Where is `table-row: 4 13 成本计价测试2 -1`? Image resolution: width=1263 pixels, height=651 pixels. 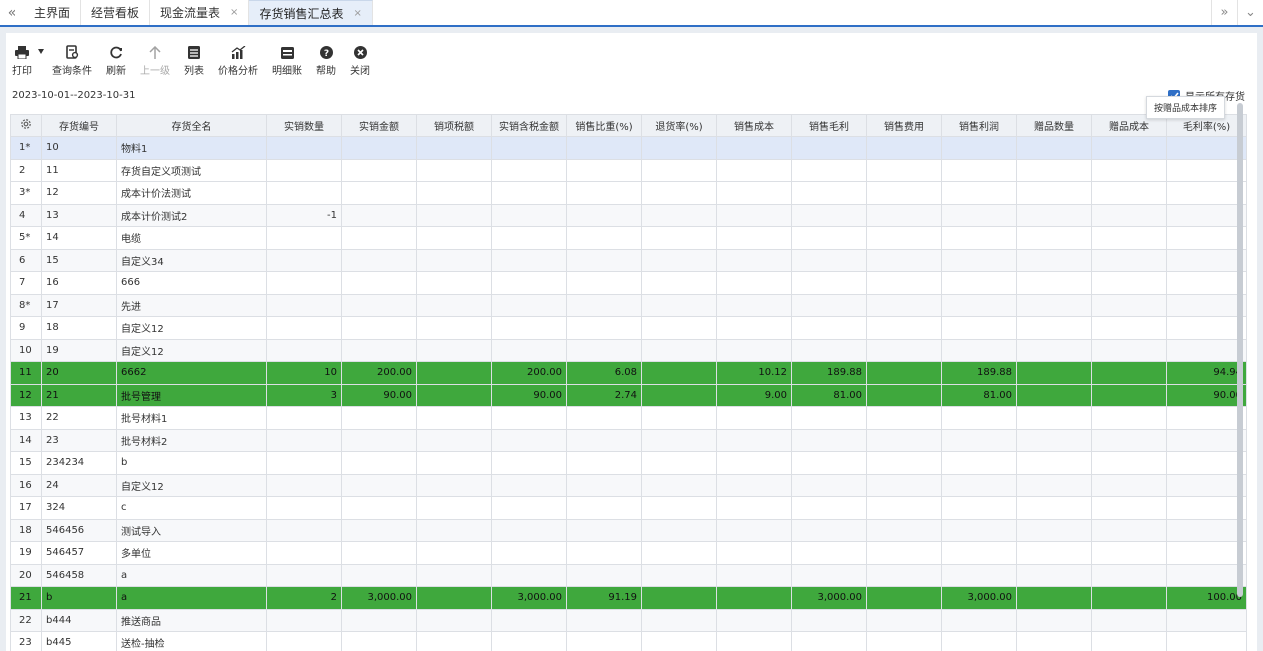
table-row: 4 13 成本计价测试2 -1 is located at coordinates (628, 215).